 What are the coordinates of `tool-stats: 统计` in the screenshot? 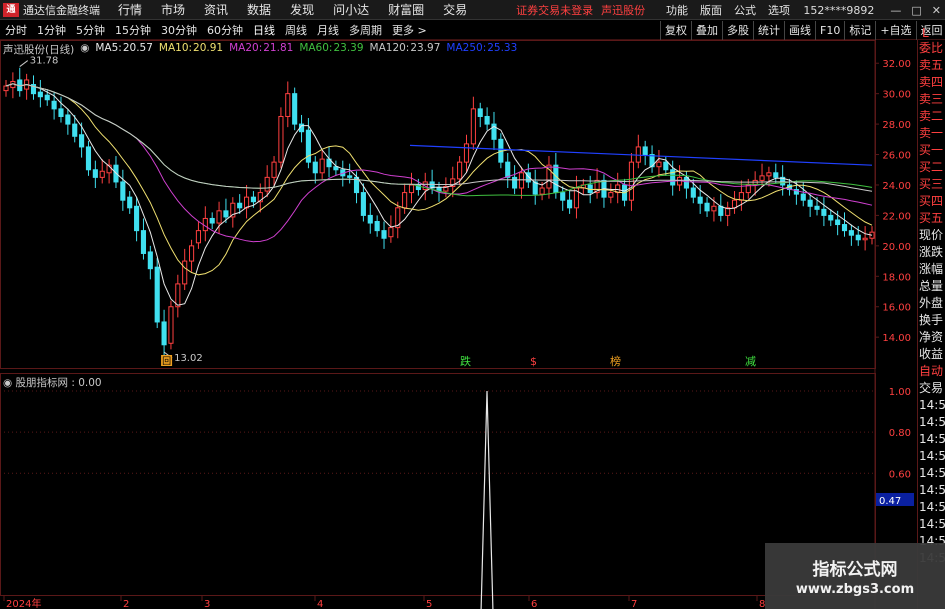 It's located at (768, 30).